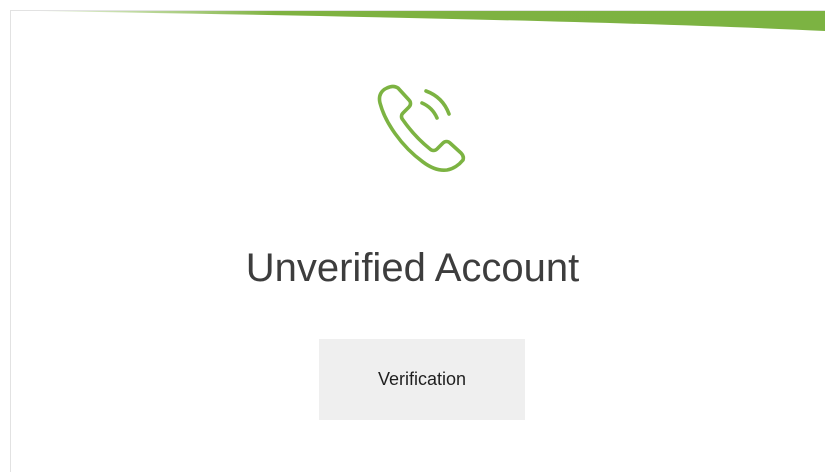 The image size is (825, 472). I want to click on phone-icon, so click(421, 128).